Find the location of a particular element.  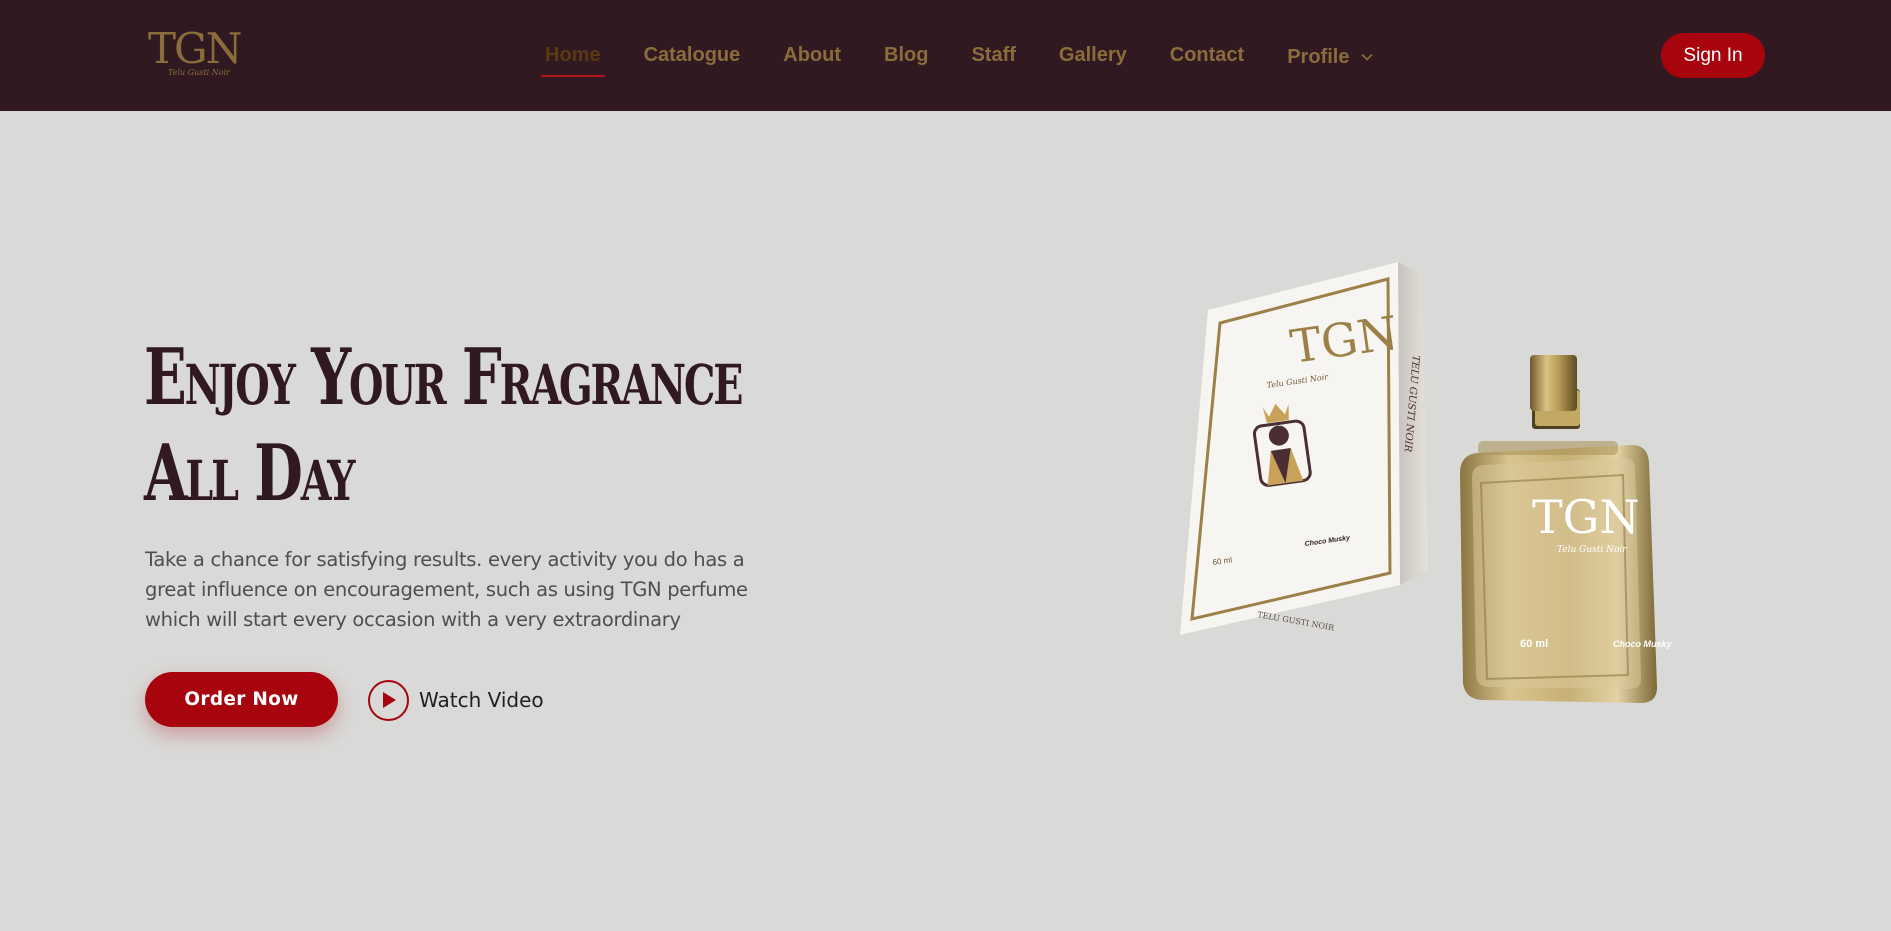

nav-home: Home is located at coordinates (573, 58).